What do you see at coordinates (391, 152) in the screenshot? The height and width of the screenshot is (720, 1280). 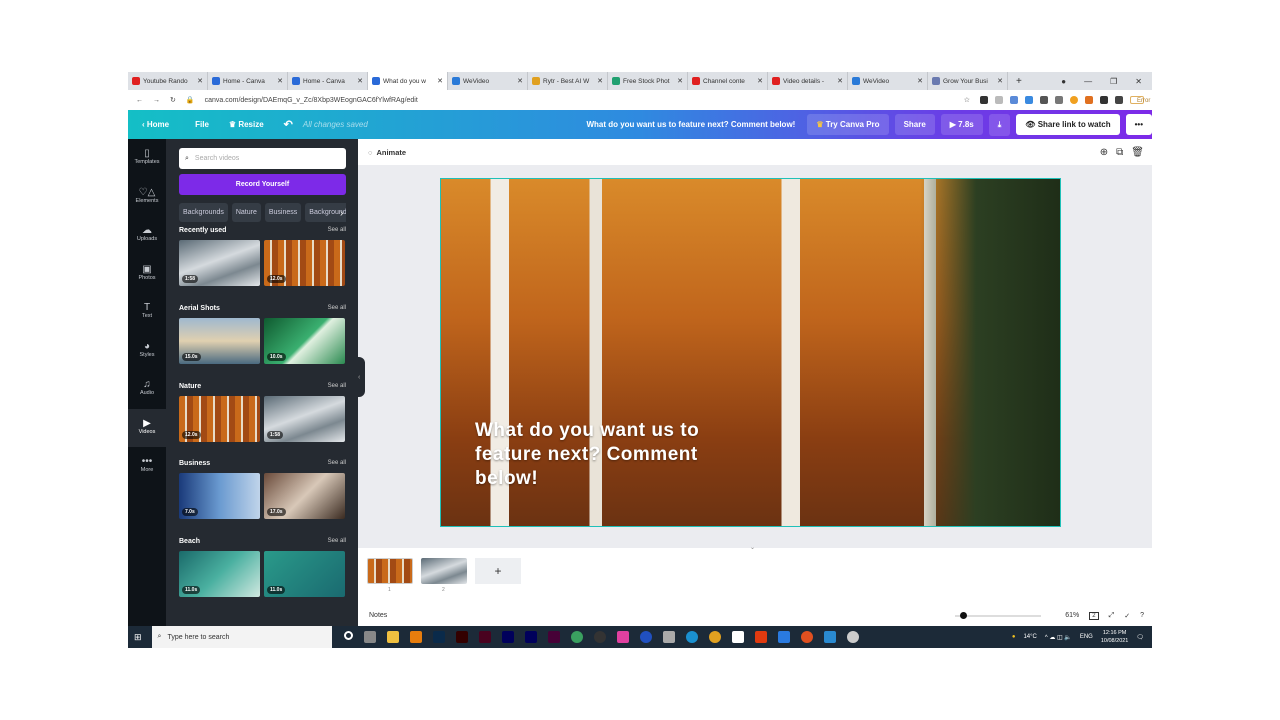 I see `animate-button: Animate` at bounding box center [391, 152].